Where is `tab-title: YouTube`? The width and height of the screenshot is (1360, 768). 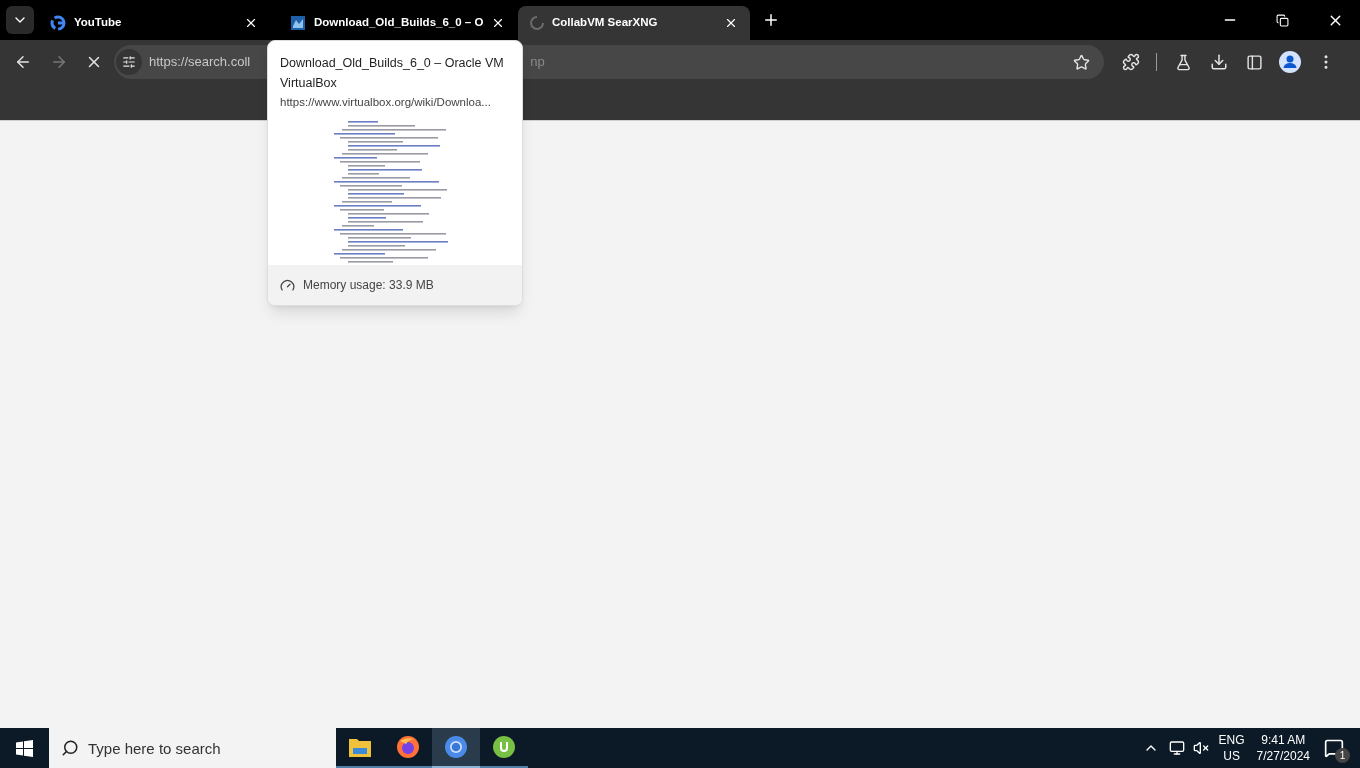 tab-title: YouTube is located at coordinates (98, 23).